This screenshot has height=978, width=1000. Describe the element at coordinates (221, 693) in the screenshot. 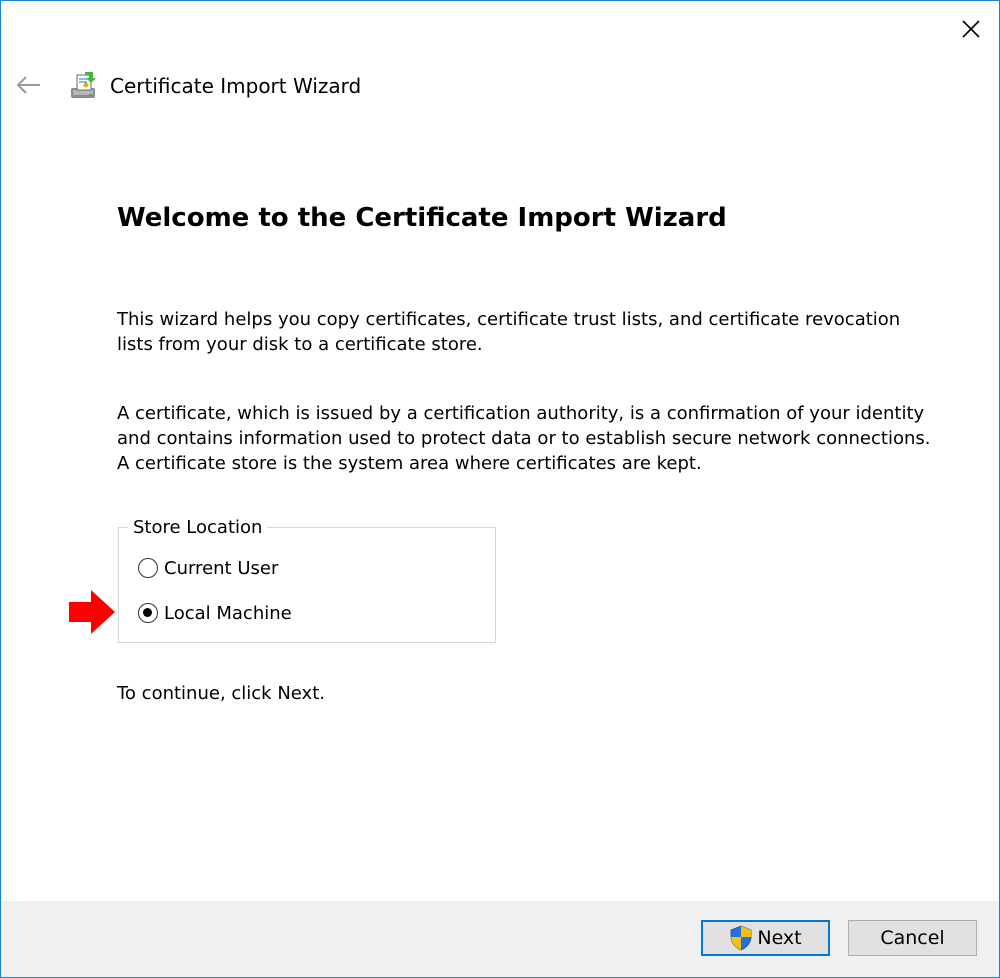

I see `continue-instruction: To continue, click Next.` at that location.